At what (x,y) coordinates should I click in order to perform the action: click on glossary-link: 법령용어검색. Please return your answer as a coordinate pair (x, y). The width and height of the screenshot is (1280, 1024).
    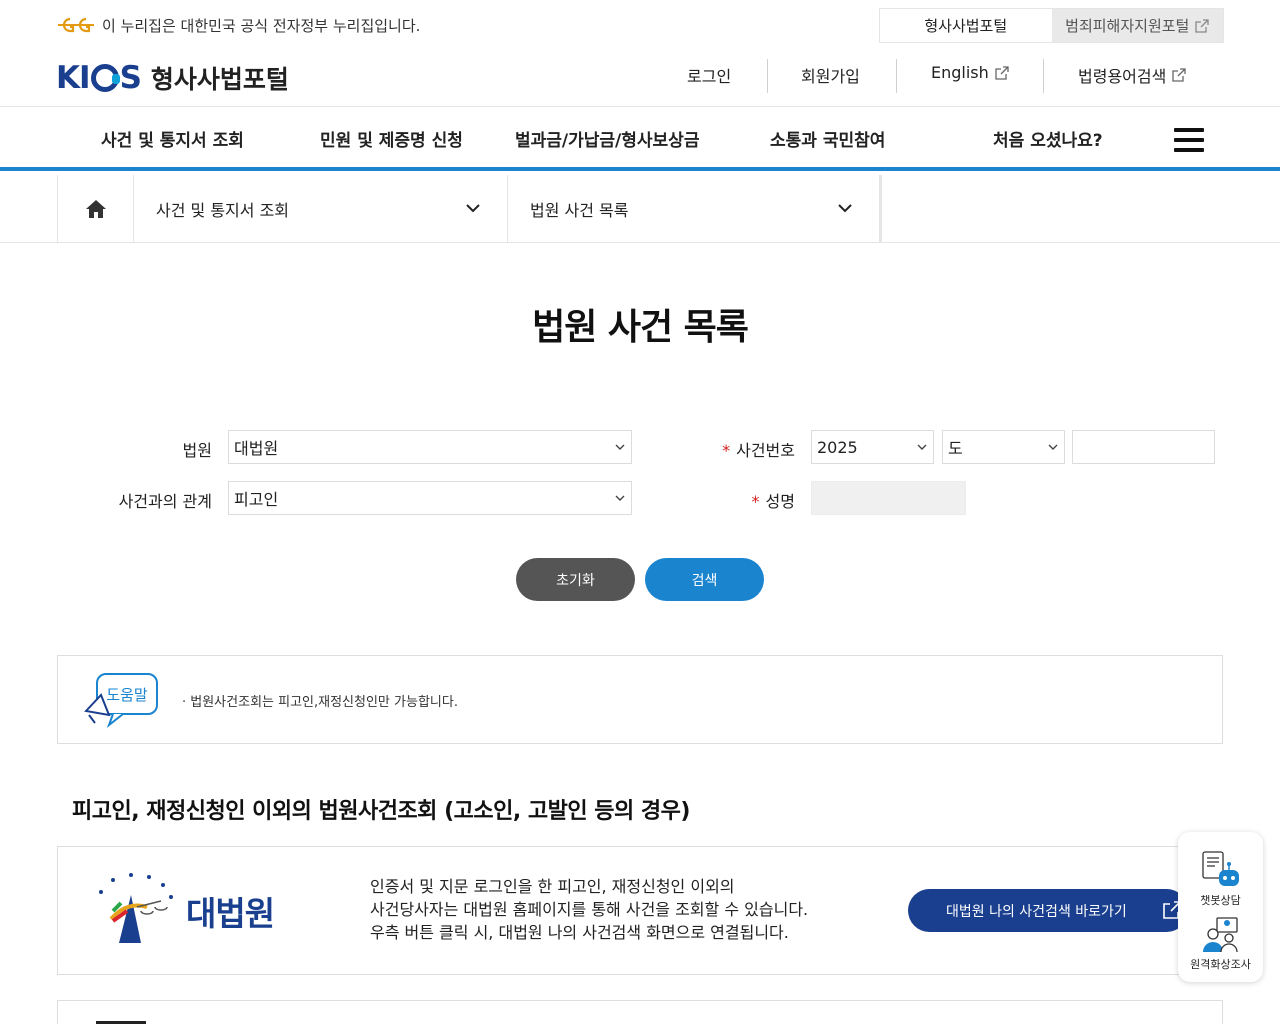
    Looking at the image, I should click on (1132, 75).